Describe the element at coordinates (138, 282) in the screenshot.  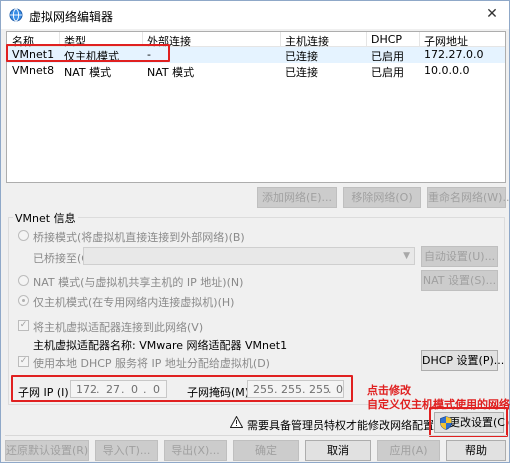
I see `nat-mode-label: NAT 模式(与虚拟机共享主机的 IP 地址)(N)` at that location.